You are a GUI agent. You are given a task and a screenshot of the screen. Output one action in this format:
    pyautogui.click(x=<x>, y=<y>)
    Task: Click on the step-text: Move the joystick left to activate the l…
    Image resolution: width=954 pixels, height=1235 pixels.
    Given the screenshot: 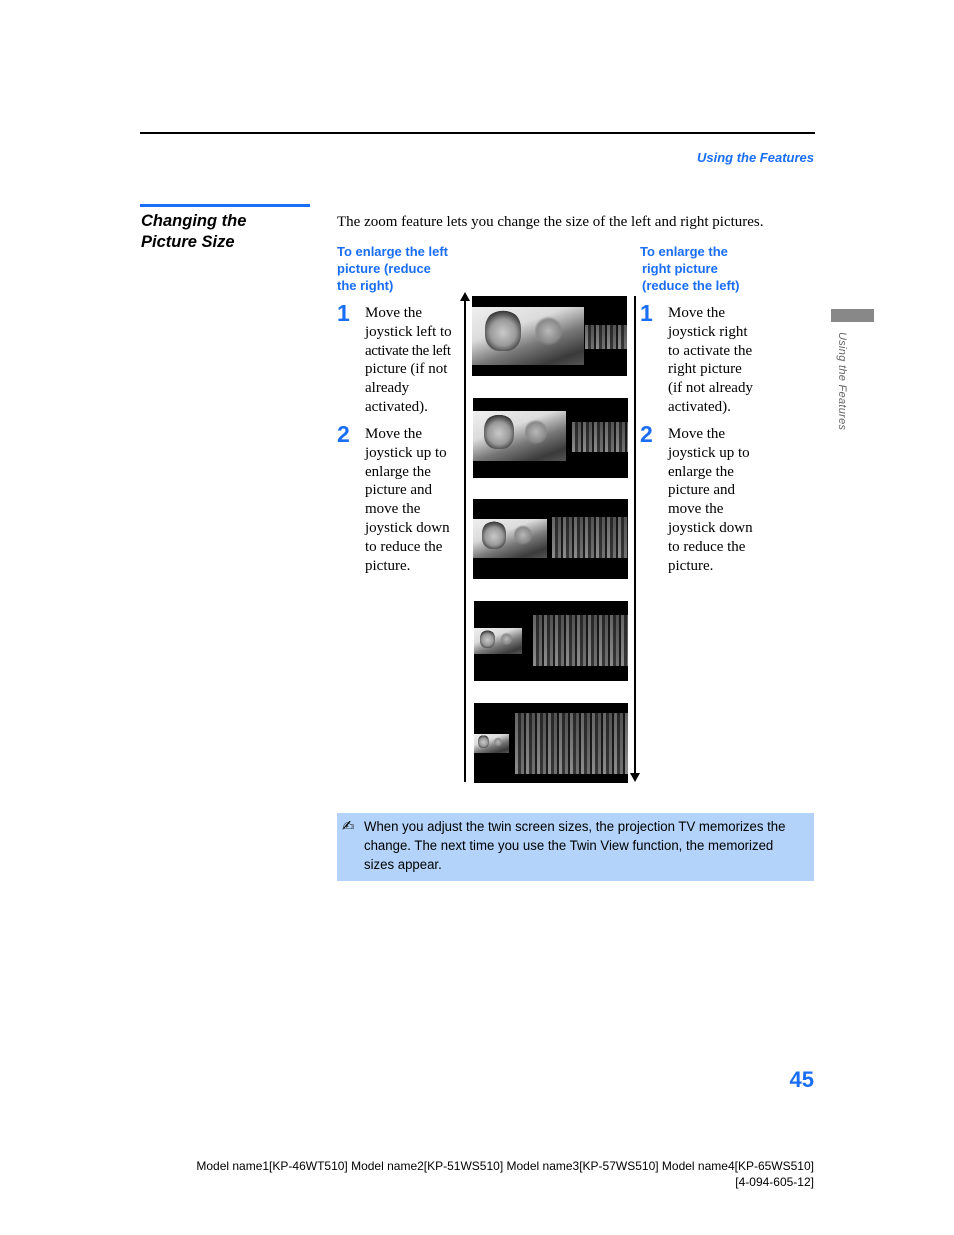 What is the action you would take?
    pyautogui.click(x=415, y=360)
    